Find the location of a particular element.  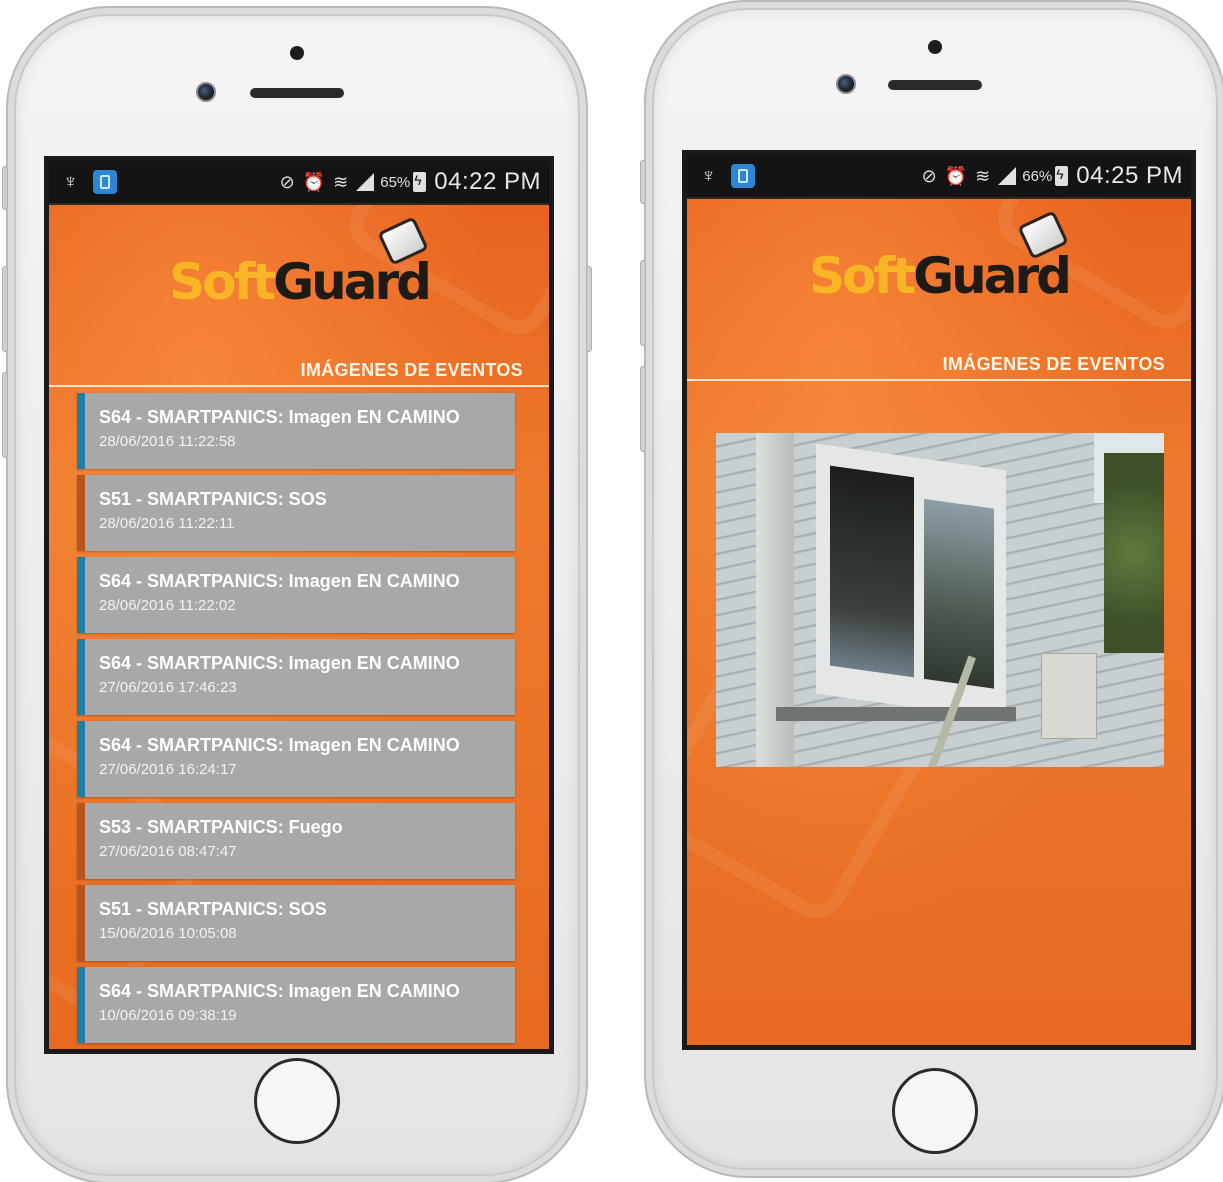

status-bar: ♆ ⊘ ⏰ ≋ 65% 04:22 PM is located at coordinates (299, 183).